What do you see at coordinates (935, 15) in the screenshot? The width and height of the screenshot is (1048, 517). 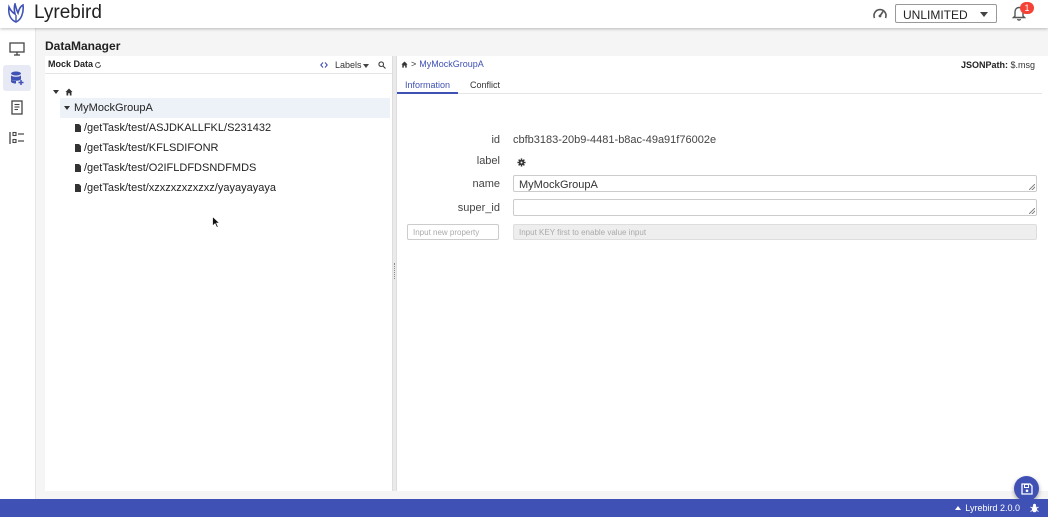 I see `mode-select-value: UNLIMITED` at bounding box center [935, 15].